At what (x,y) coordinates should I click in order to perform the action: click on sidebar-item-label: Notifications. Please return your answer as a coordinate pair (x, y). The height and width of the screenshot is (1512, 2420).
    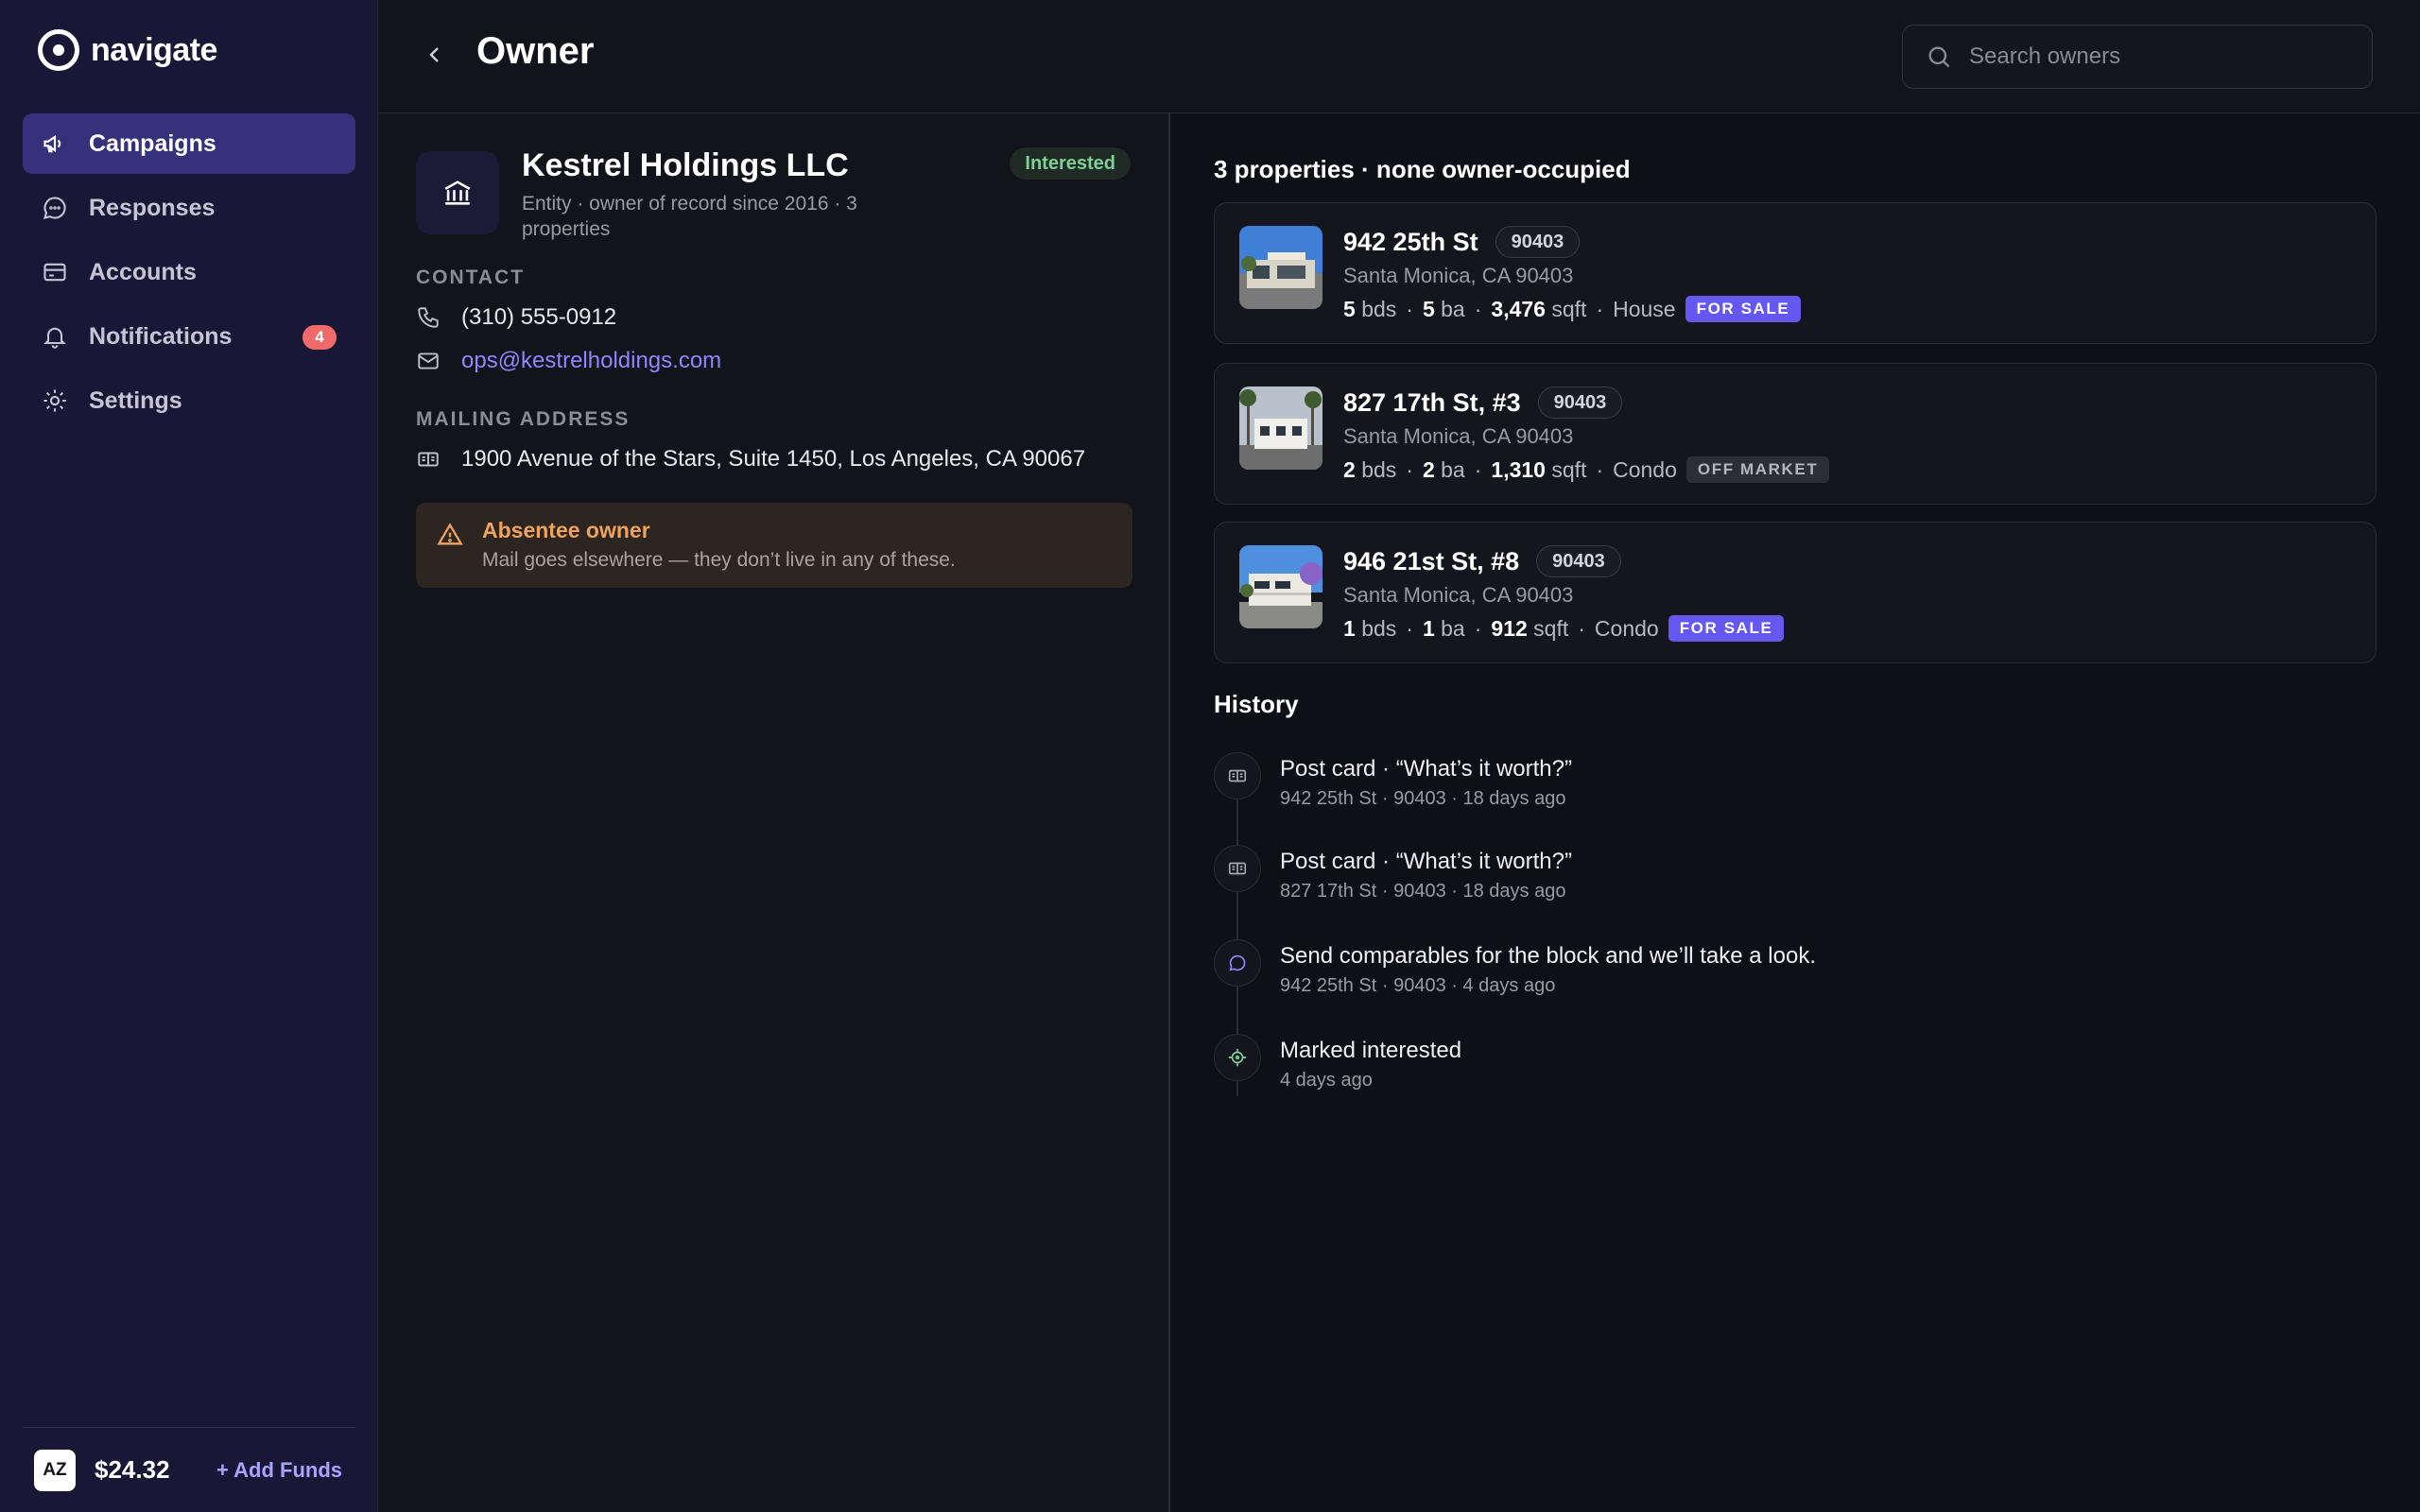
    Looking at the image, I should click on (161, 336).